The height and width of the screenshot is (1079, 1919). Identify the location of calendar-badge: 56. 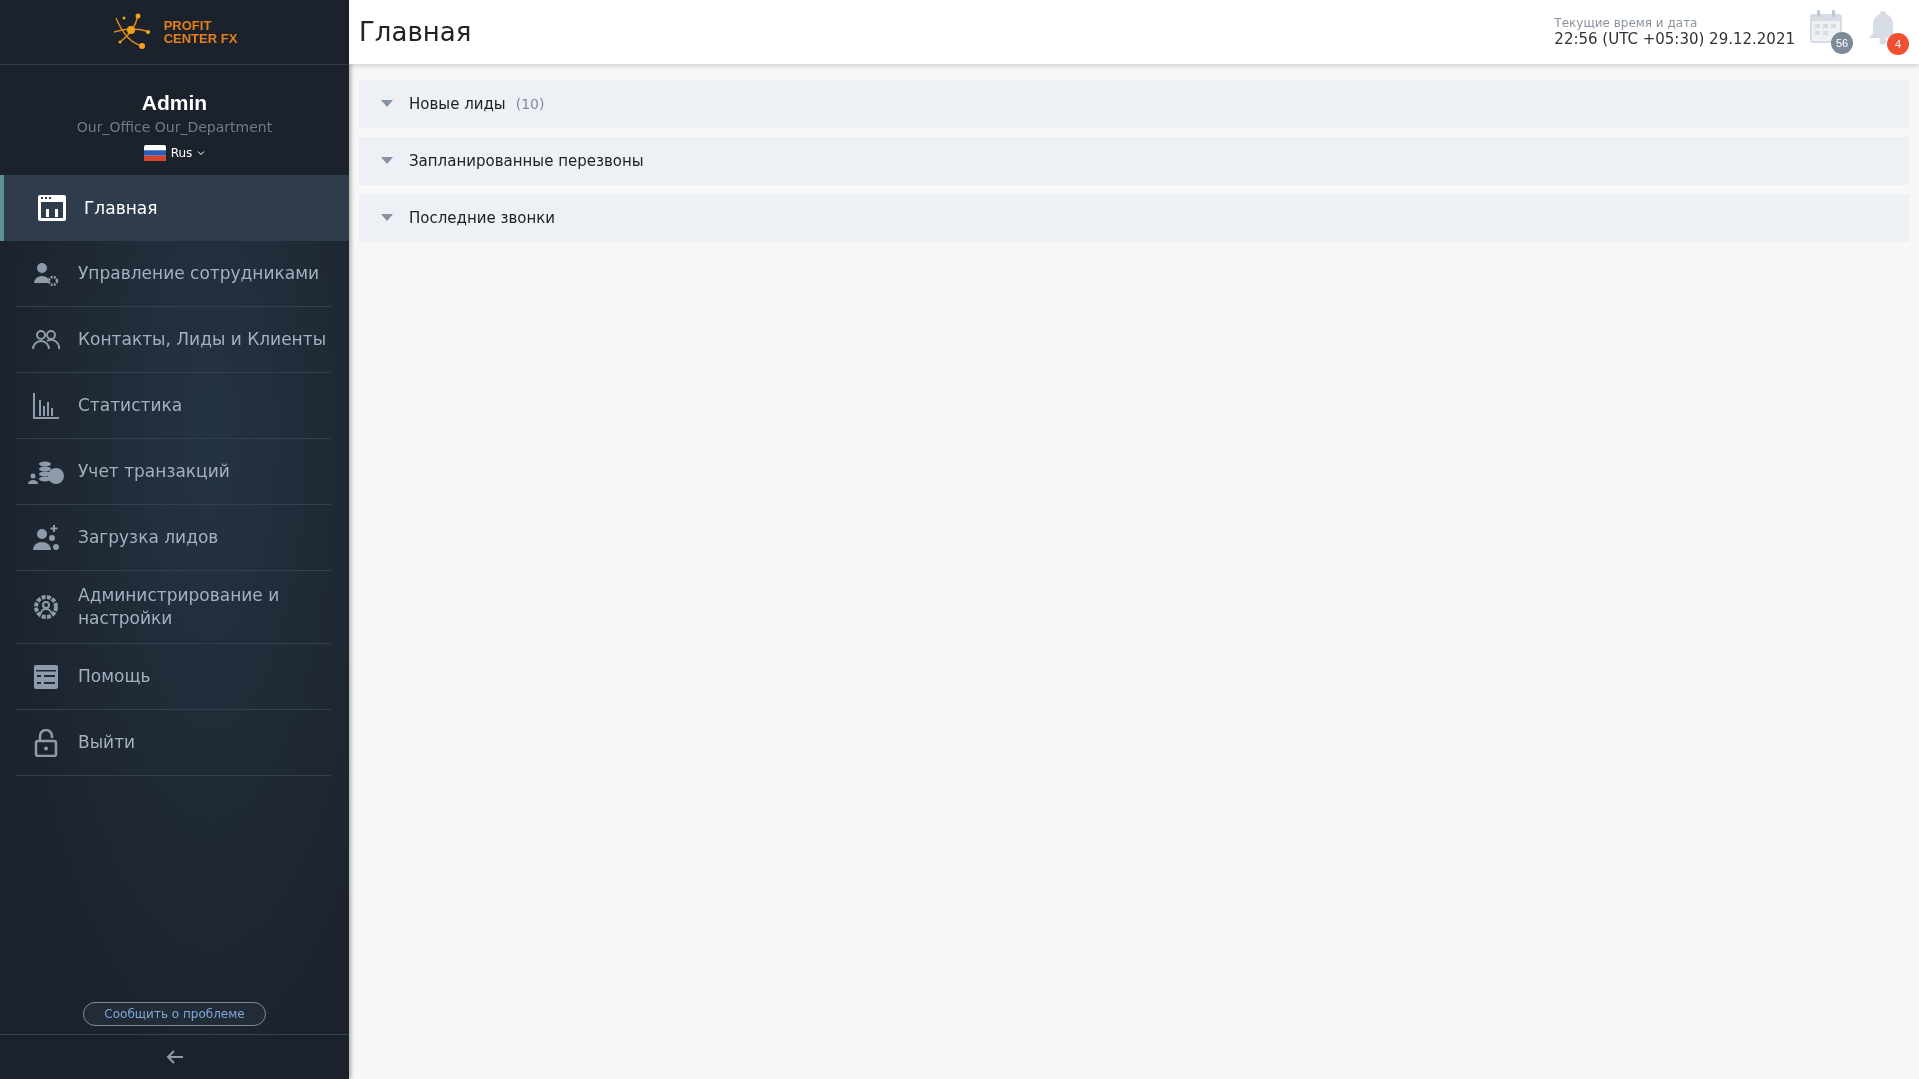
(1842, 43).